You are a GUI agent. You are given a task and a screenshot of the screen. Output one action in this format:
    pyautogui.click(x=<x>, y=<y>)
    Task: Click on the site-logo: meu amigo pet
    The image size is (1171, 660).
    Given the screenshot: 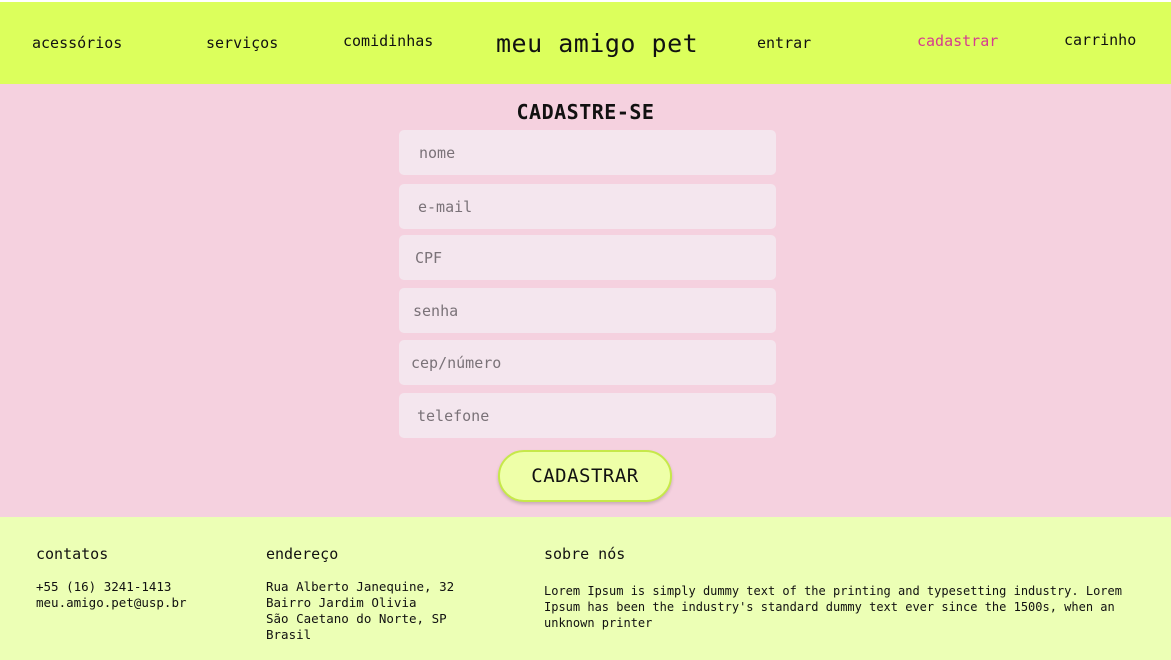 What is the action you would take?
    pyautogui.click(x=597, y=43)
    